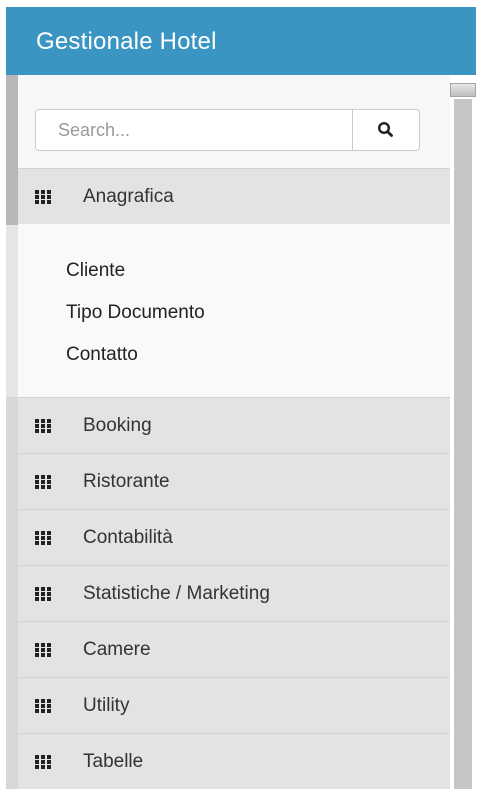 This screenshot has height=789, width=477. What do you see at coordinates (106, 705) in the screenshot?
I see `menu-item-label: Utility` at bounding box center [106, 705].